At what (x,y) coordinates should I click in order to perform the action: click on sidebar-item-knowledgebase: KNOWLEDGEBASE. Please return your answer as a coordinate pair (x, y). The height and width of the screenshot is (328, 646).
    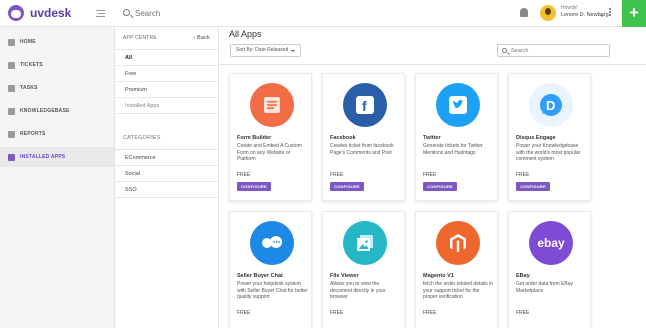
    Looking at the image, I should click on (57, 111).